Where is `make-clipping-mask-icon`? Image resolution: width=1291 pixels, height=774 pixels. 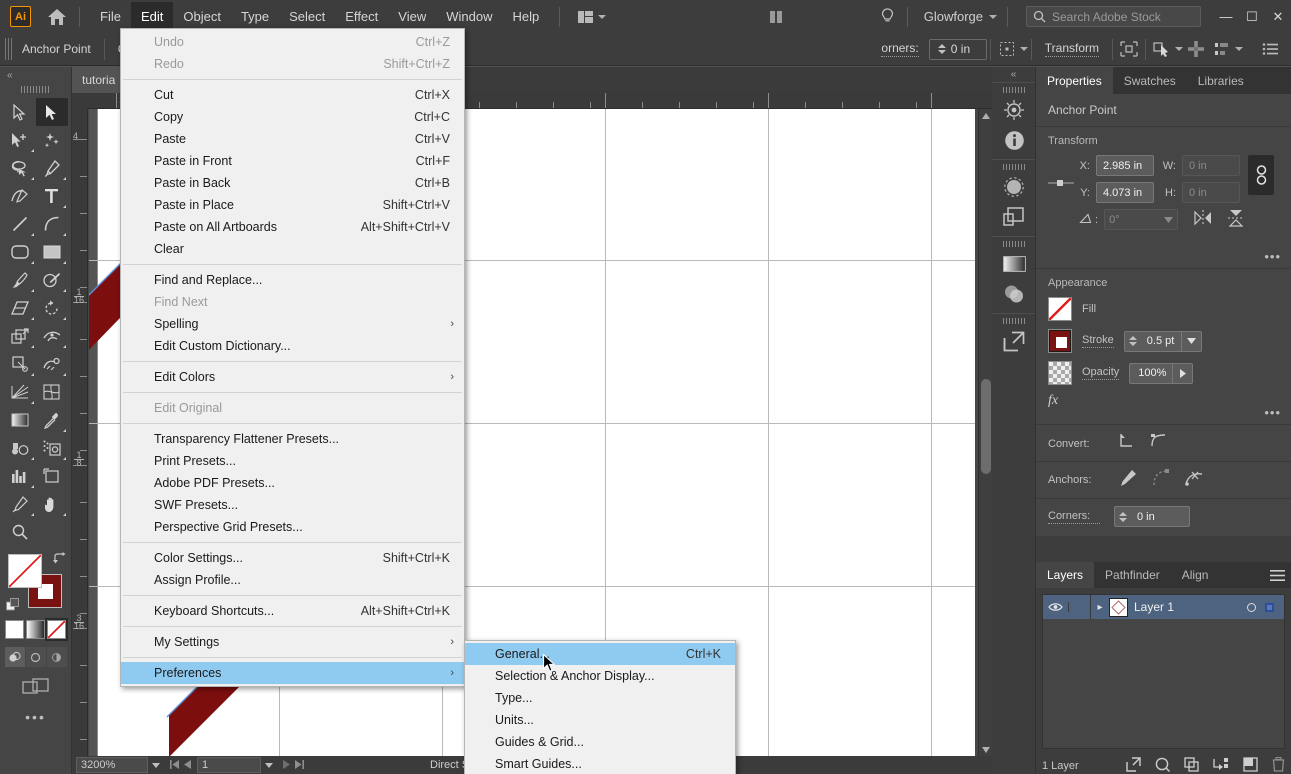 make-clipping-mask-icon is located at coordinates (1163, 765).